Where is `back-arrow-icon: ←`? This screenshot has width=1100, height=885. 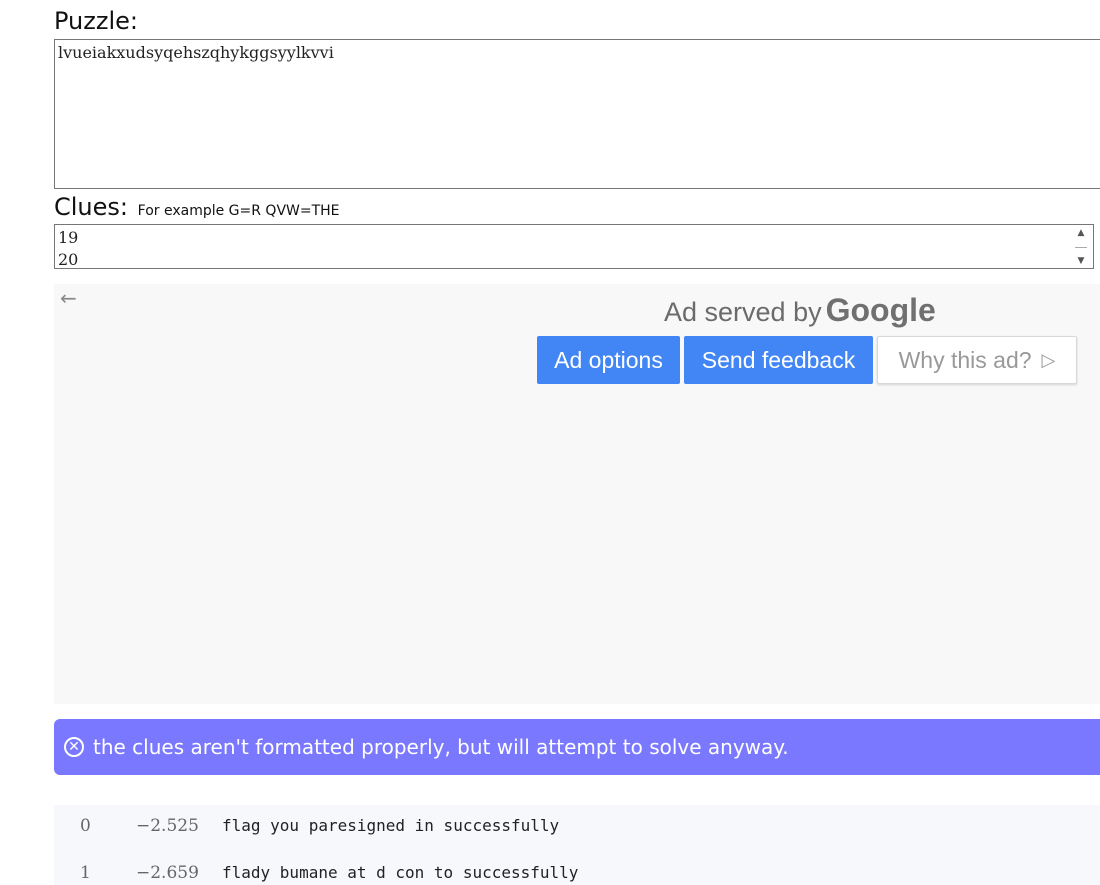
back-arrow-icon: ← is located at coordinates (68, 298).